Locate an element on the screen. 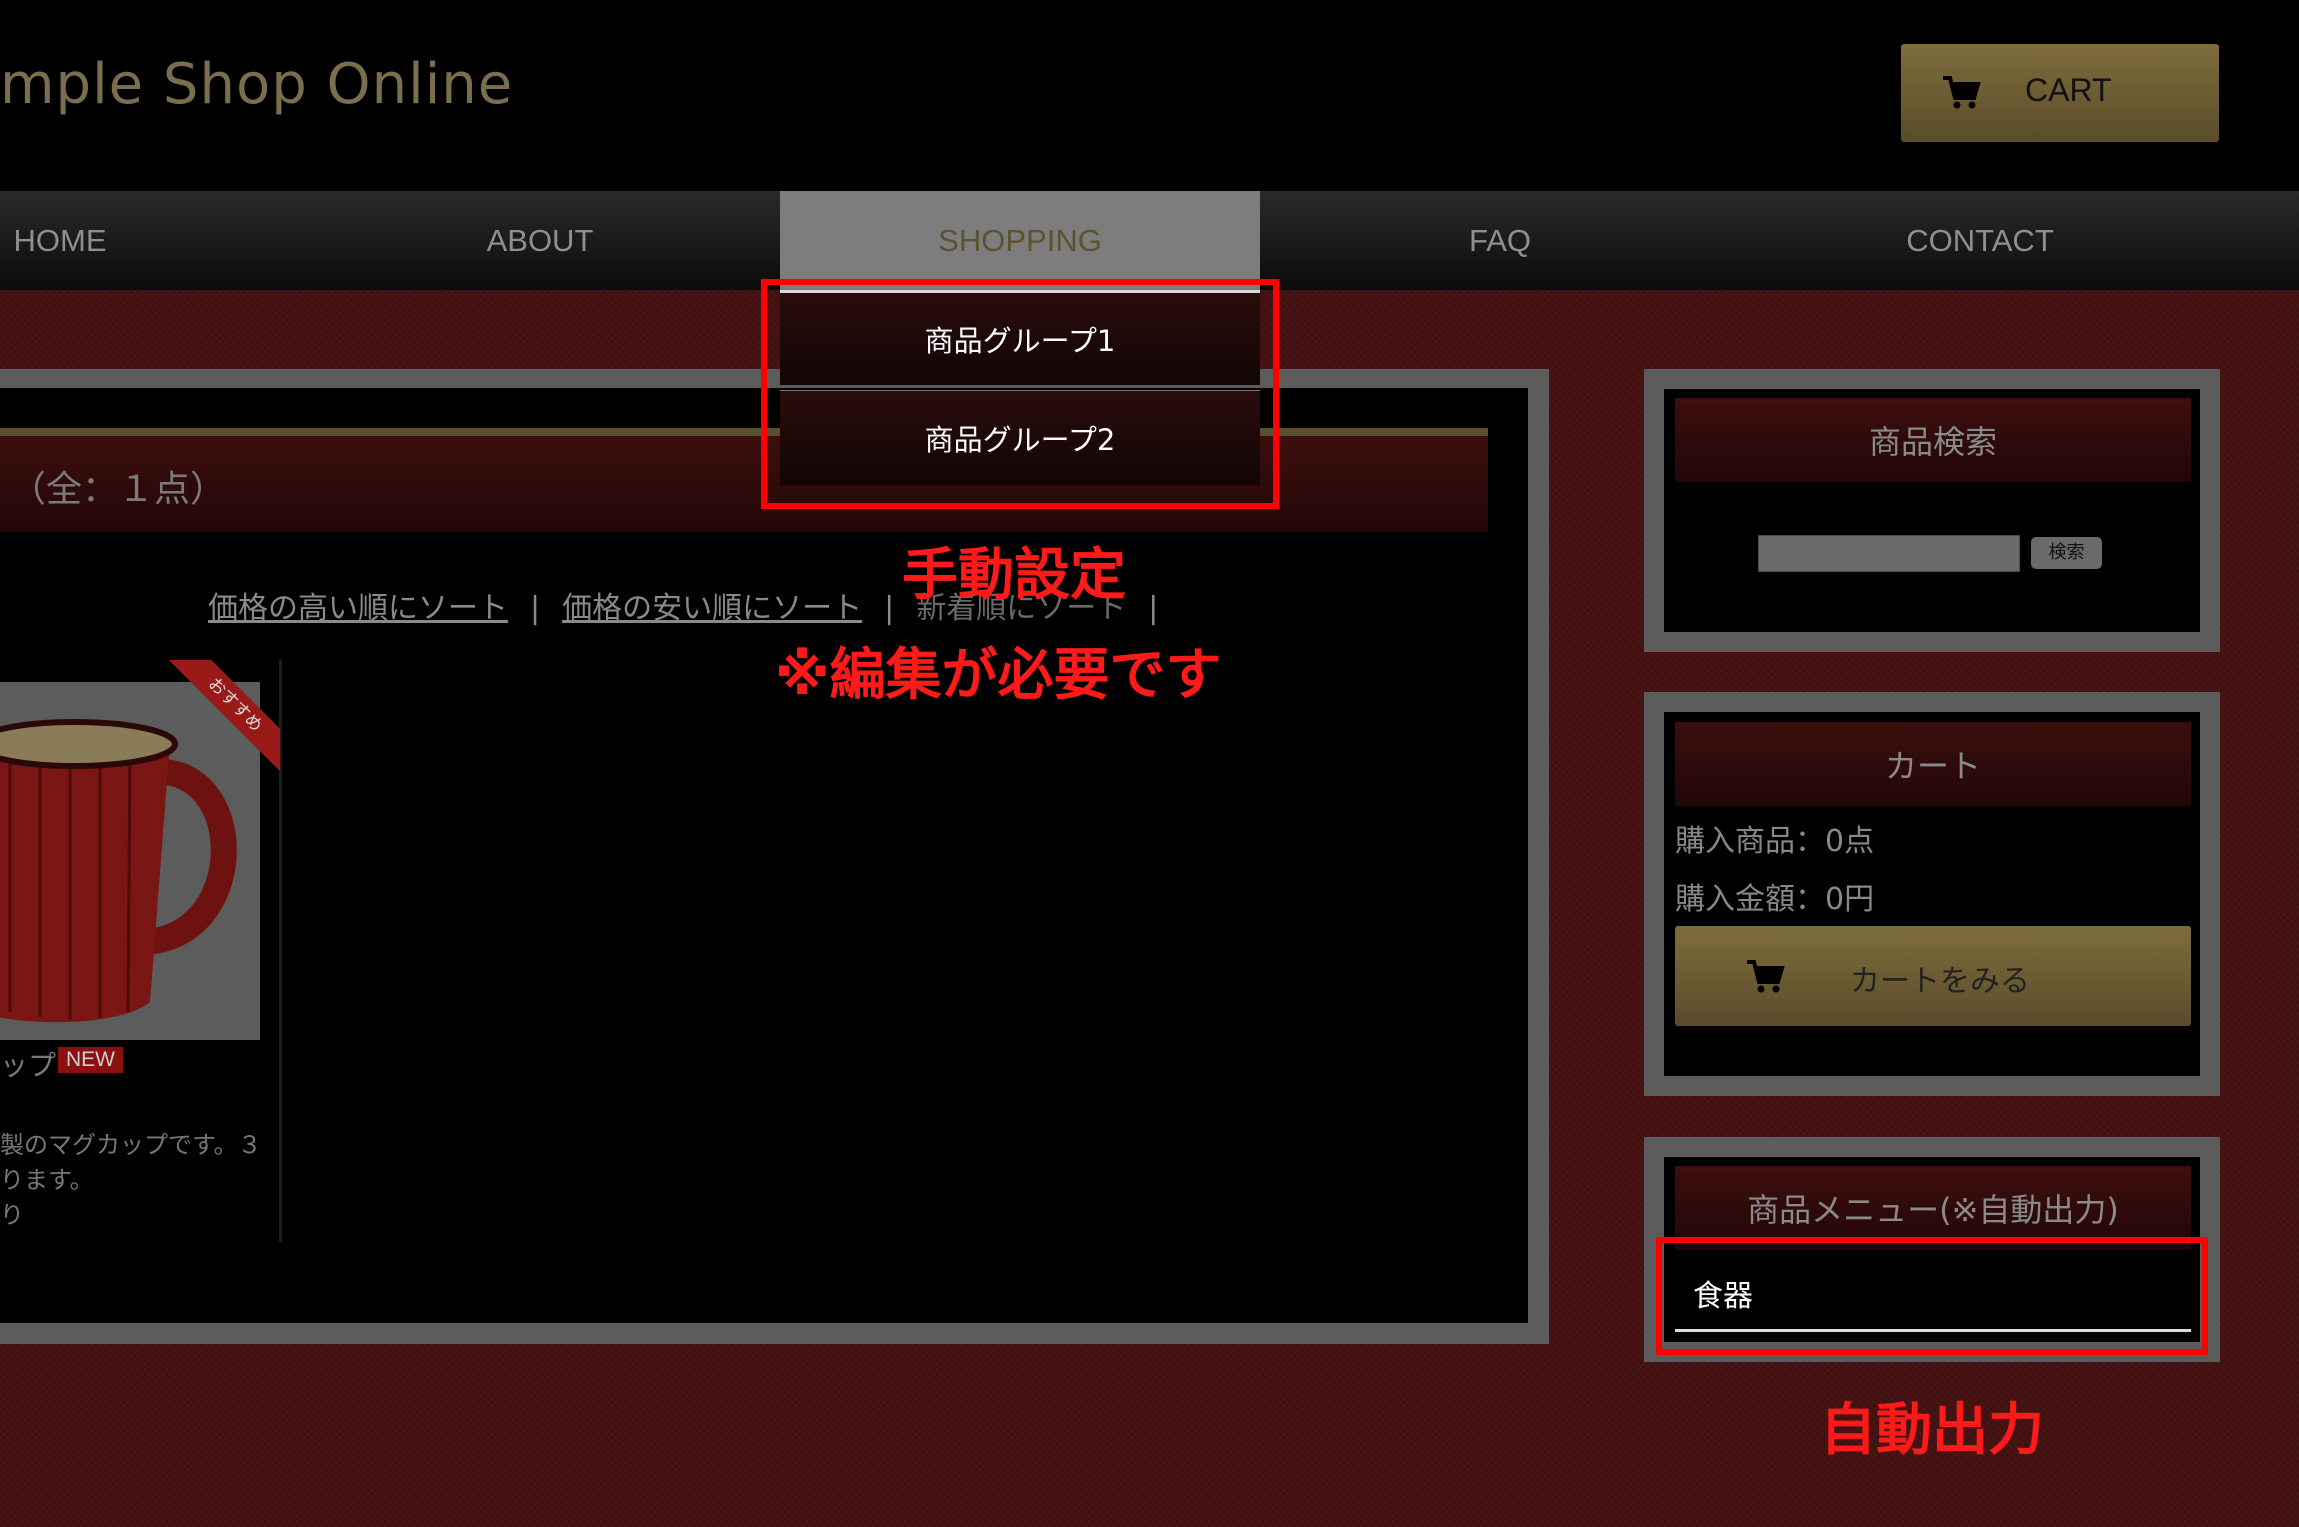  search-widget-title: 商品検索 is located at coordinates (1933, 440).